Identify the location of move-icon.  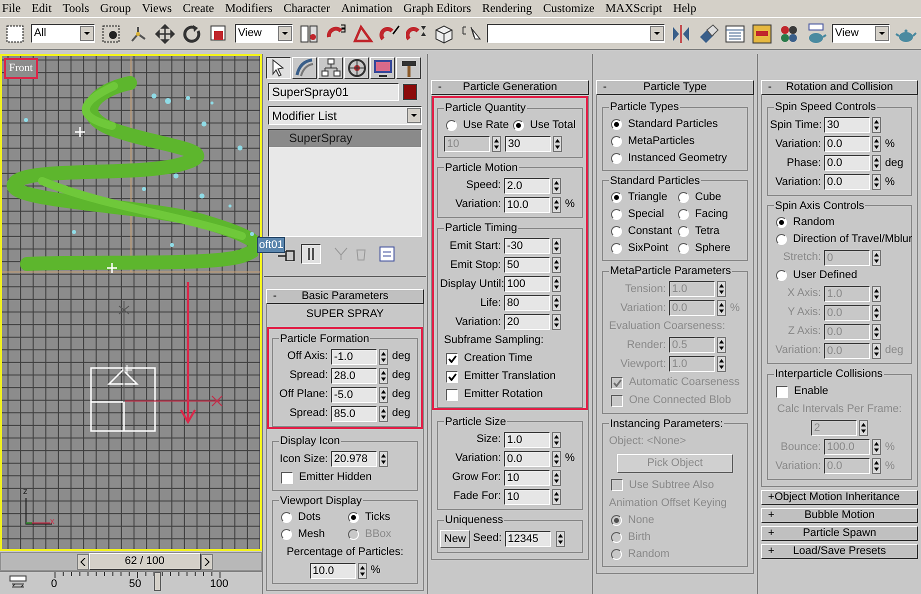
(165, 33).